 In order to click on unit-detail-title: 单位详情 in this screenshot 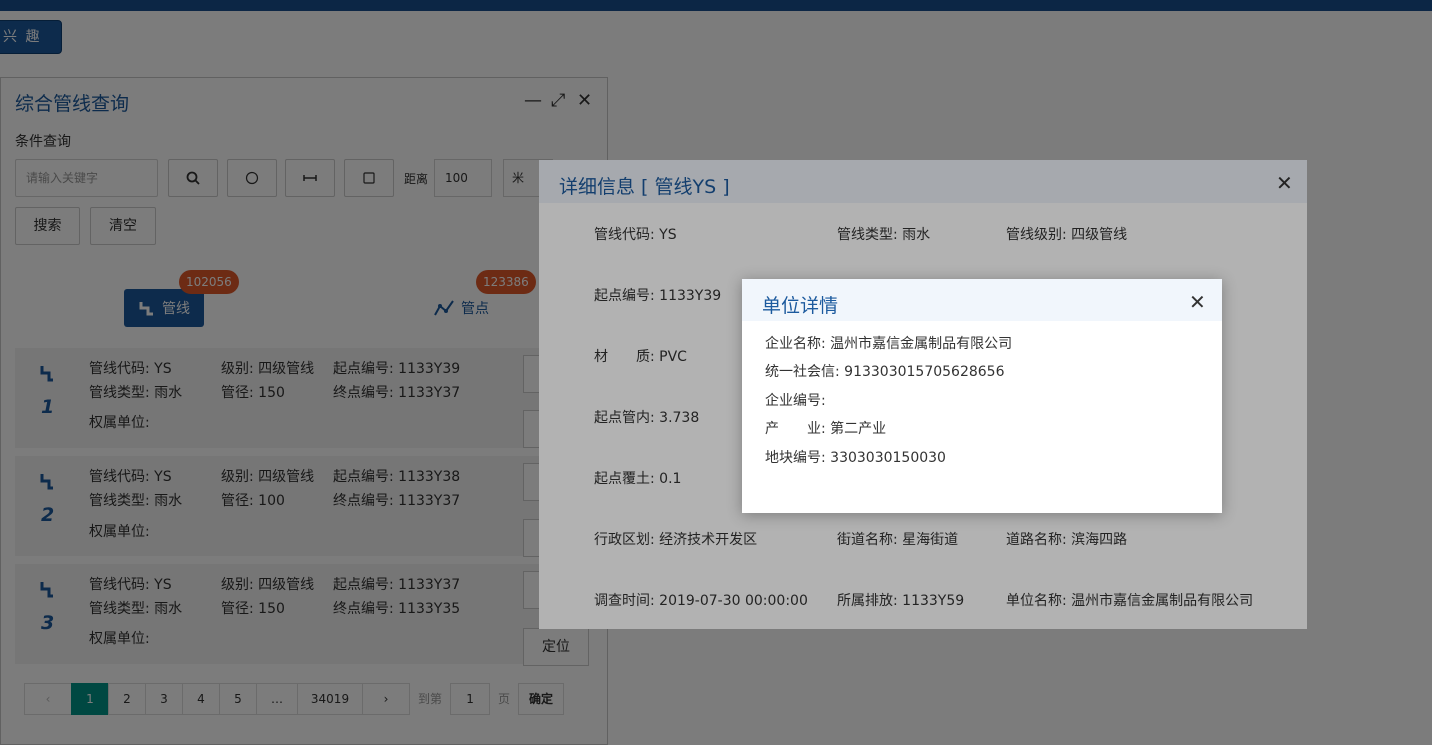, I will do `click(800, 306)`.